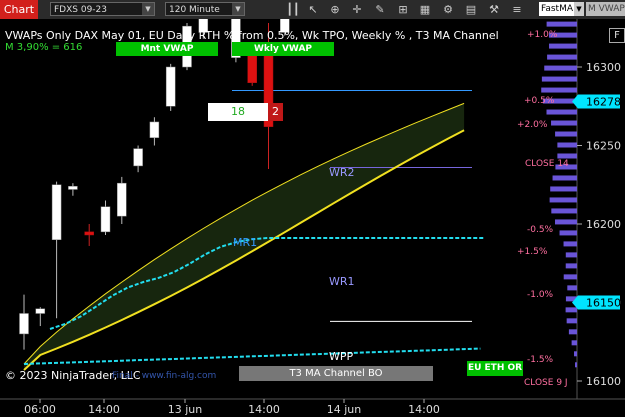 This screenshot has width=625, height=417. What do you see at coordinates (238, 112) in the screenshot?
I see `order-quantity: 18` at bounding box center [238, 112].